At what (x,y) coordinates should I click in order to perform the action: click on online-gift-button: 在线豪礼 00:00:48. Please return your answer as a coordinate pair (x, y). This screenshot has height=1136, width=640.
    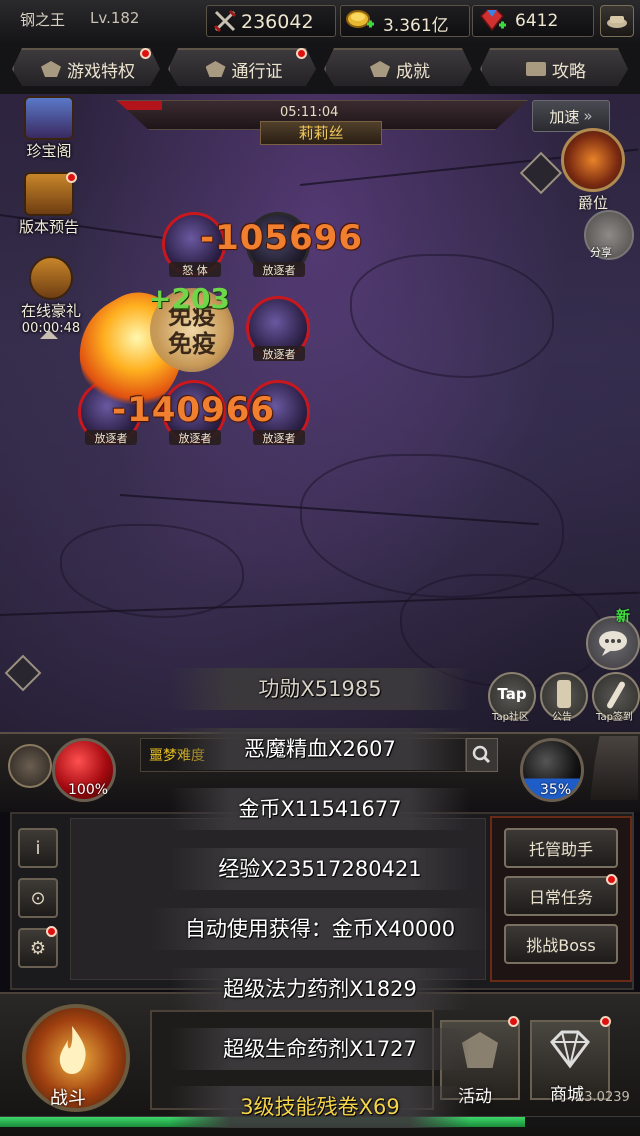
    Looking at the image, I should click on (51, 296).